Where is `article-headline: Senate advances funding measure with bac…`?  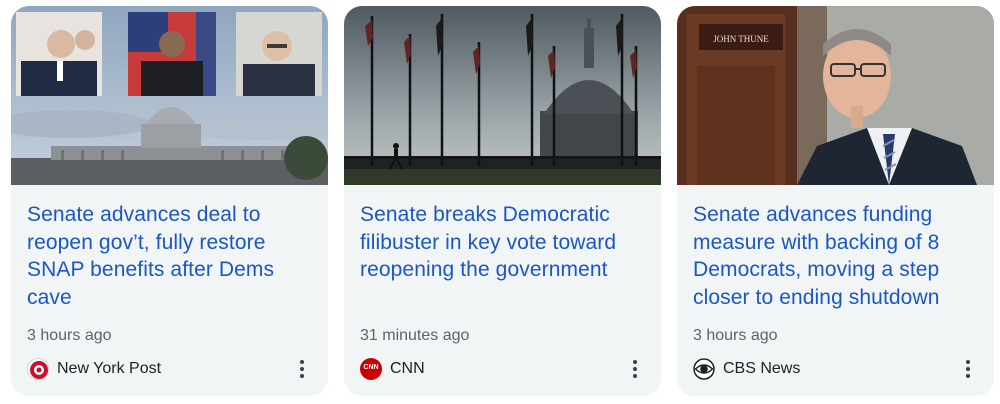 article-headline: Senate advances funding measure with bac… is located at coordinates (837, 256).